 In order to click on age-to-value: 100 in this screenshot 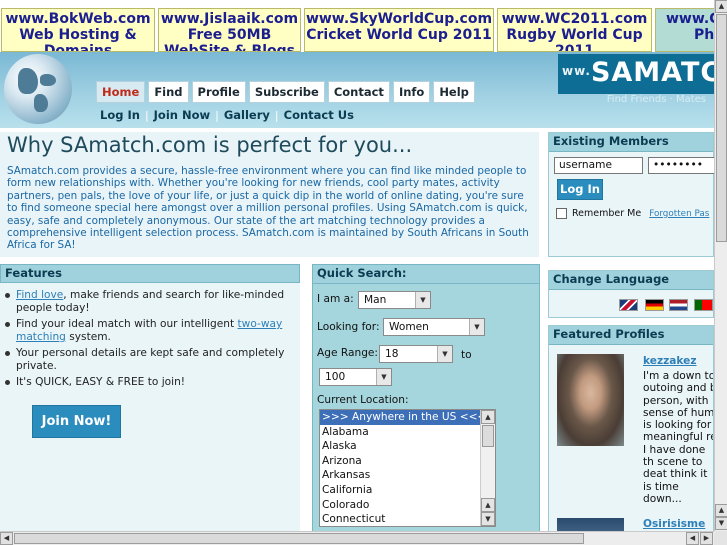, I will do `click(335, 377)`.